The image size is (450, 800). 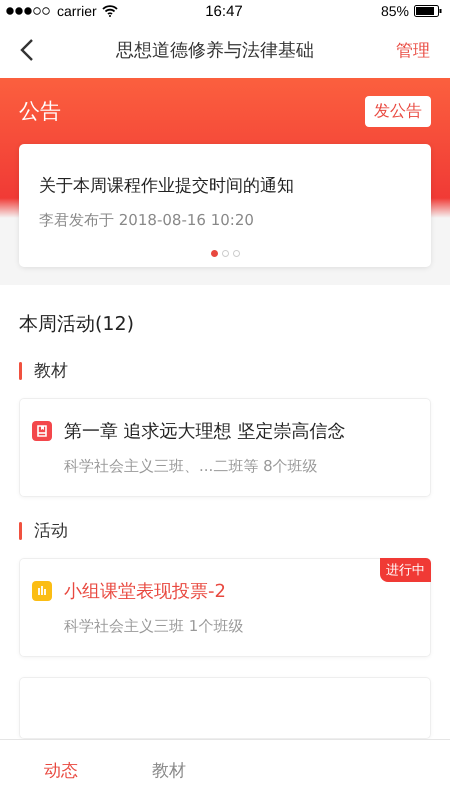 I want to click on card-title: 第一章 追求远大理想 坚定崇高信念, so click(x=205, y=431).